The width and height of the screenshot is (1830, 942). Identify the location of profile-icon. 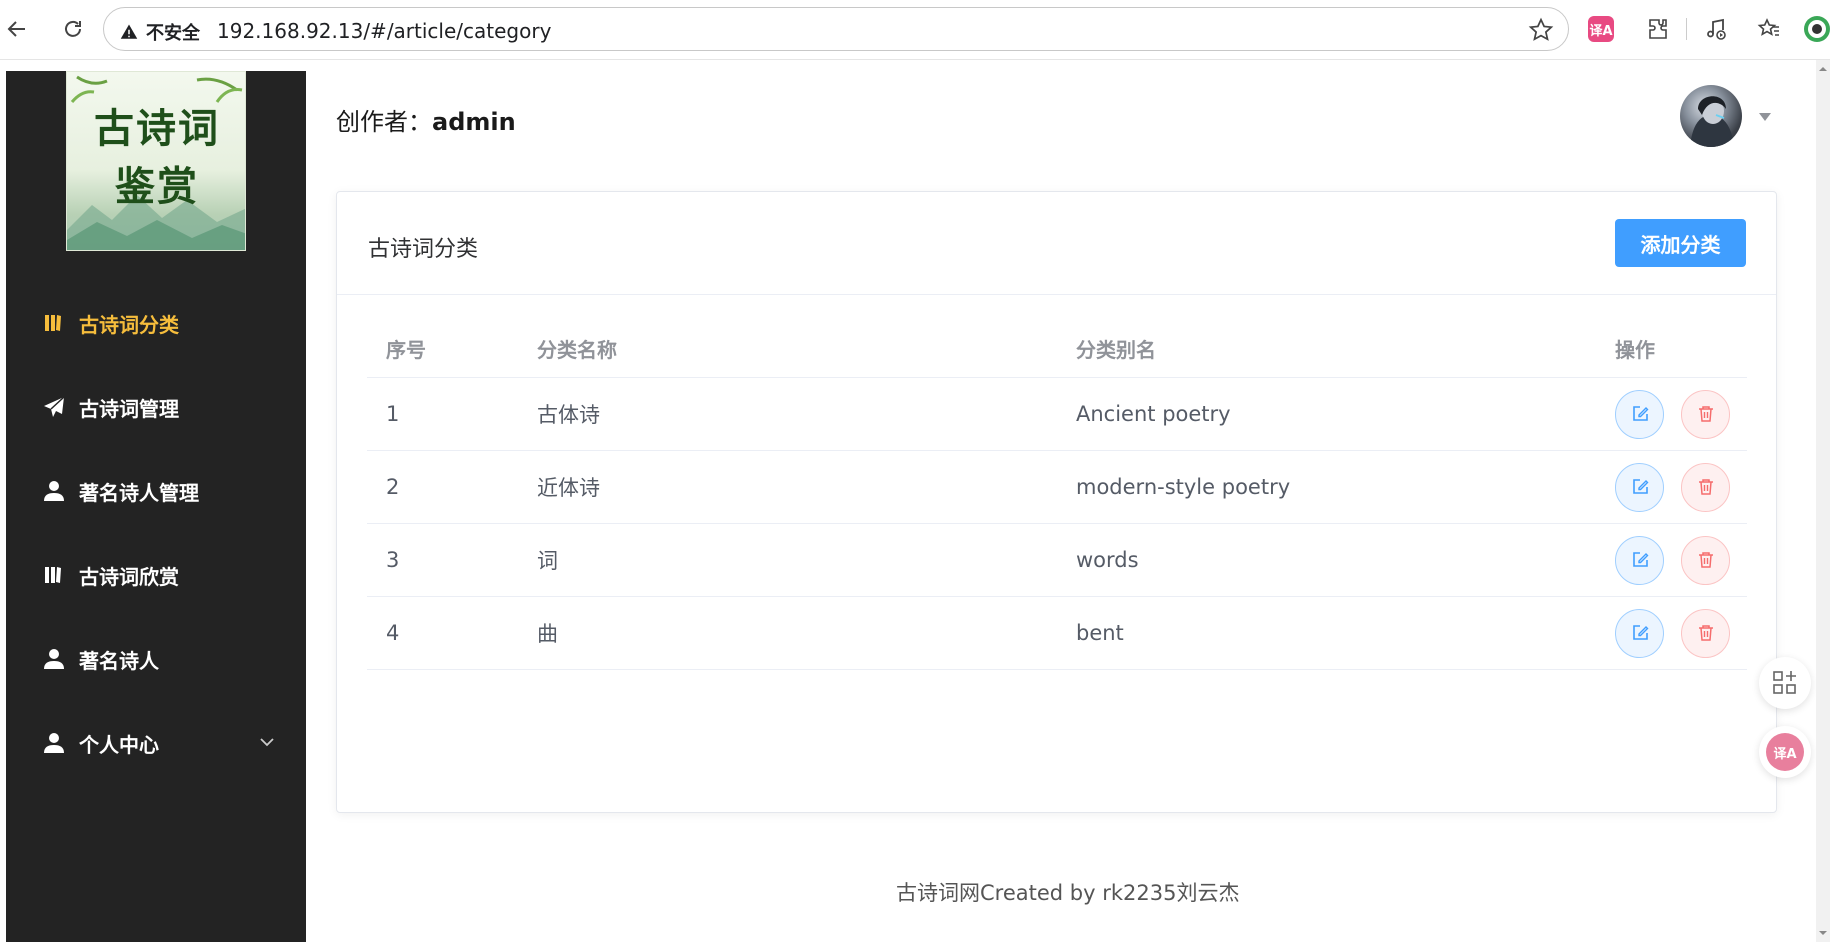
(1815, 29).